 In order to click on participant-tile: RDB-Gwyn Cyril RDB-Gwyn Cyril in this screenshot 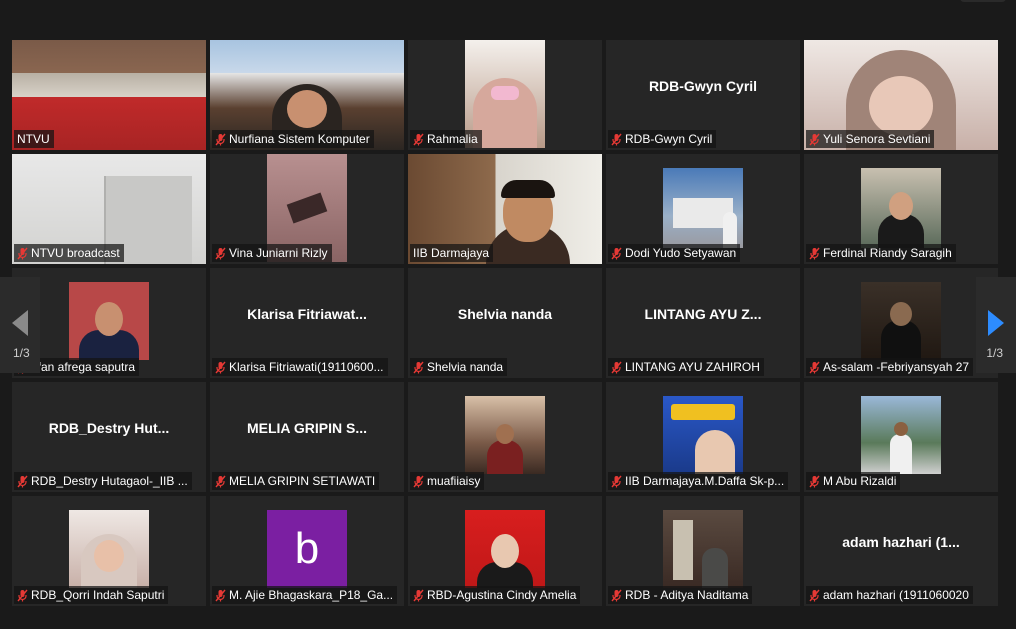, I will do `click(703, 95)`.